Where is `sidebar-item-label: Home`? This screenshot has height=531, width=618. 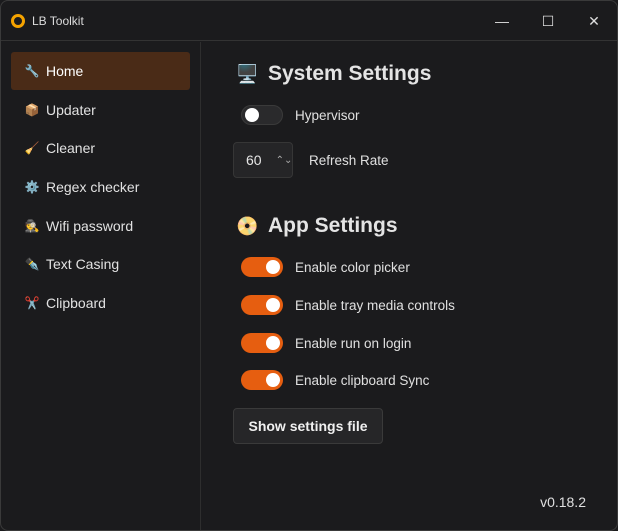 sidebar-item-label: Home is located at coordinates (65, 71).